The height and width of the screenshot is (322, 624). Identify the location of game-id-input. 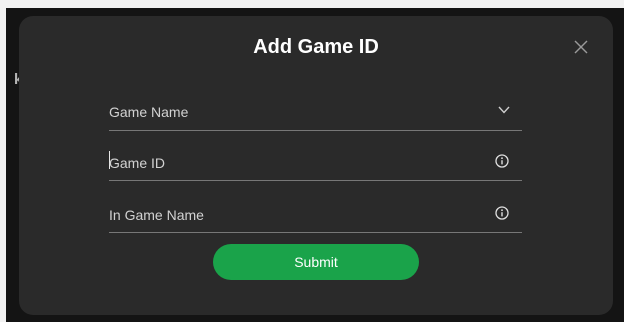
(294, 163).